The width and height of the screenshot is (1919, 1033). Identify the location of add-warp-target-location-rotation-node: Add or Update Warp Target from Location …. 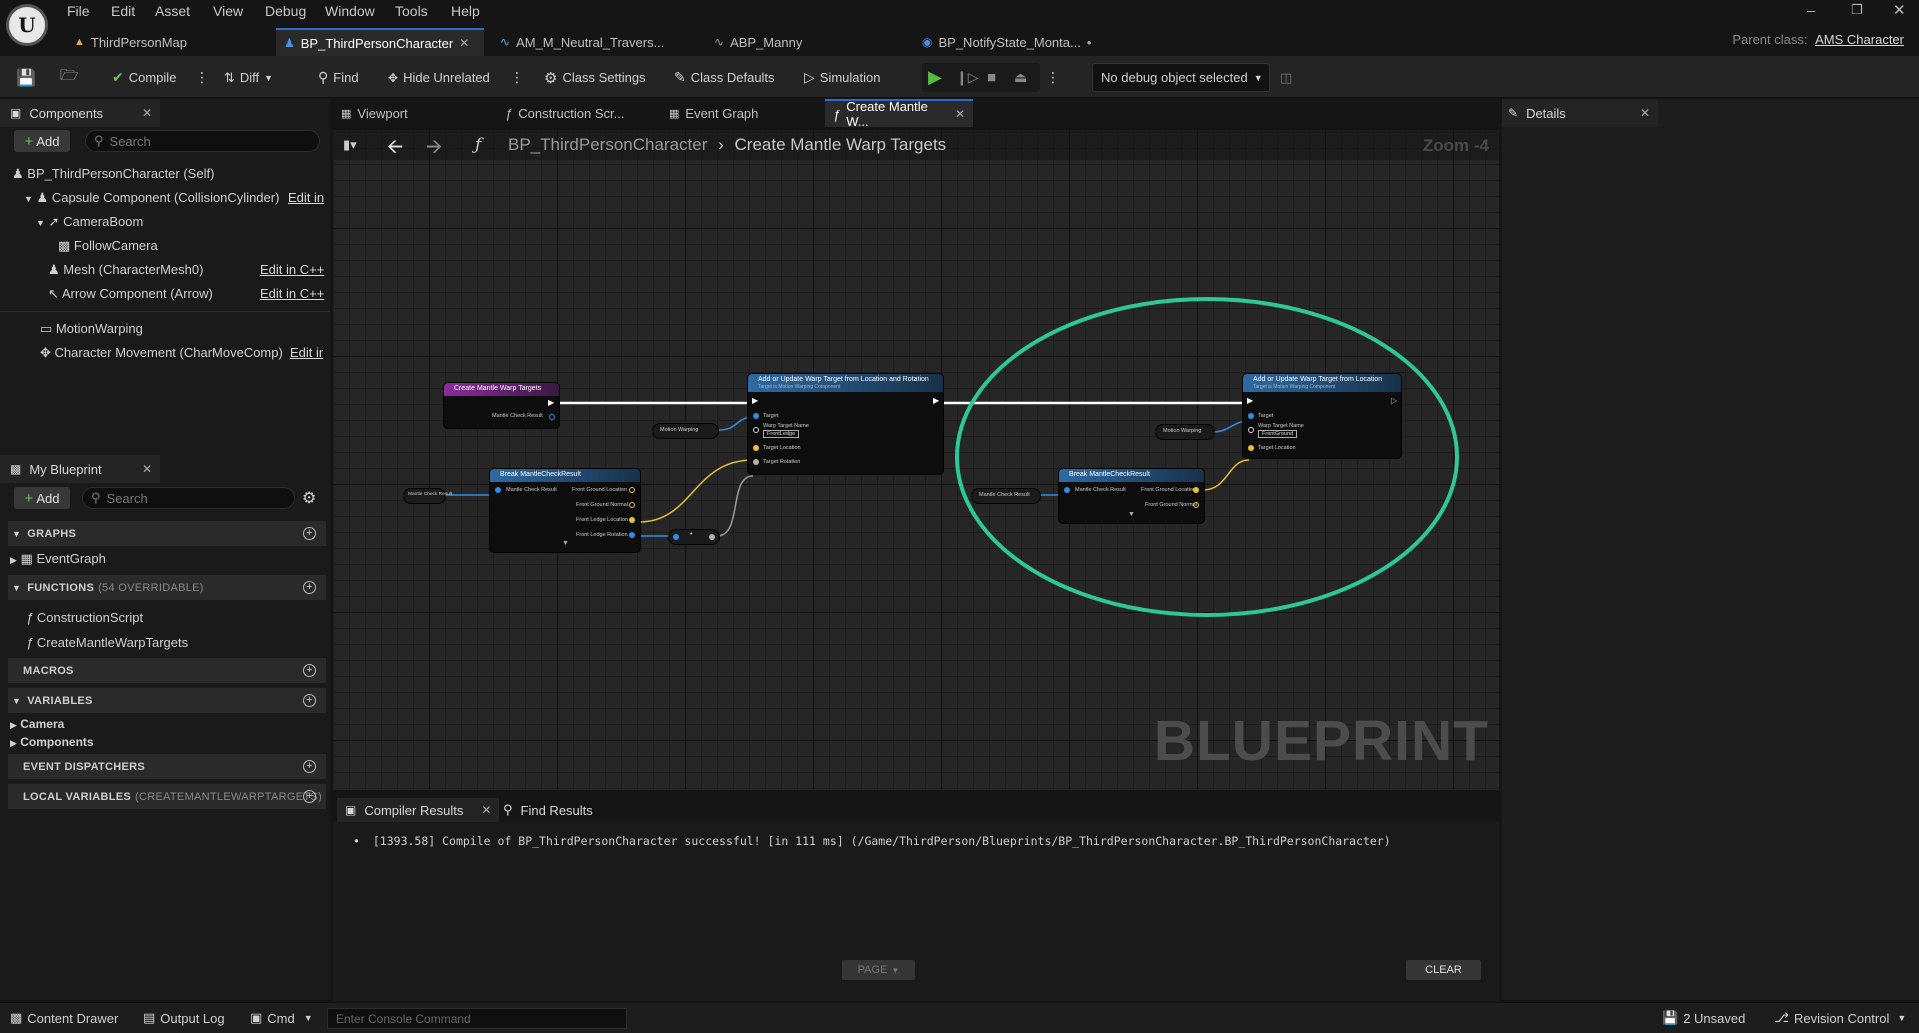
(845, 424).